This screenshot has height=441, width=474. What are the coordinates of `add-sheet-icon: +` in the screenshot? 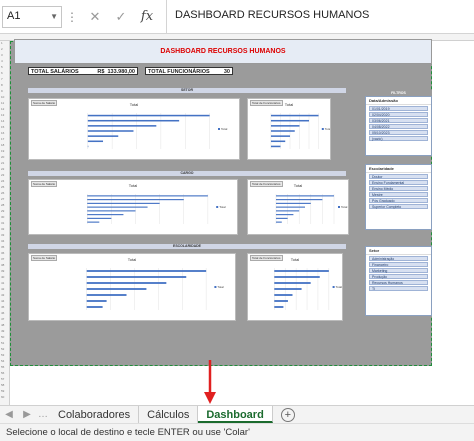 It's located at (287, 415).